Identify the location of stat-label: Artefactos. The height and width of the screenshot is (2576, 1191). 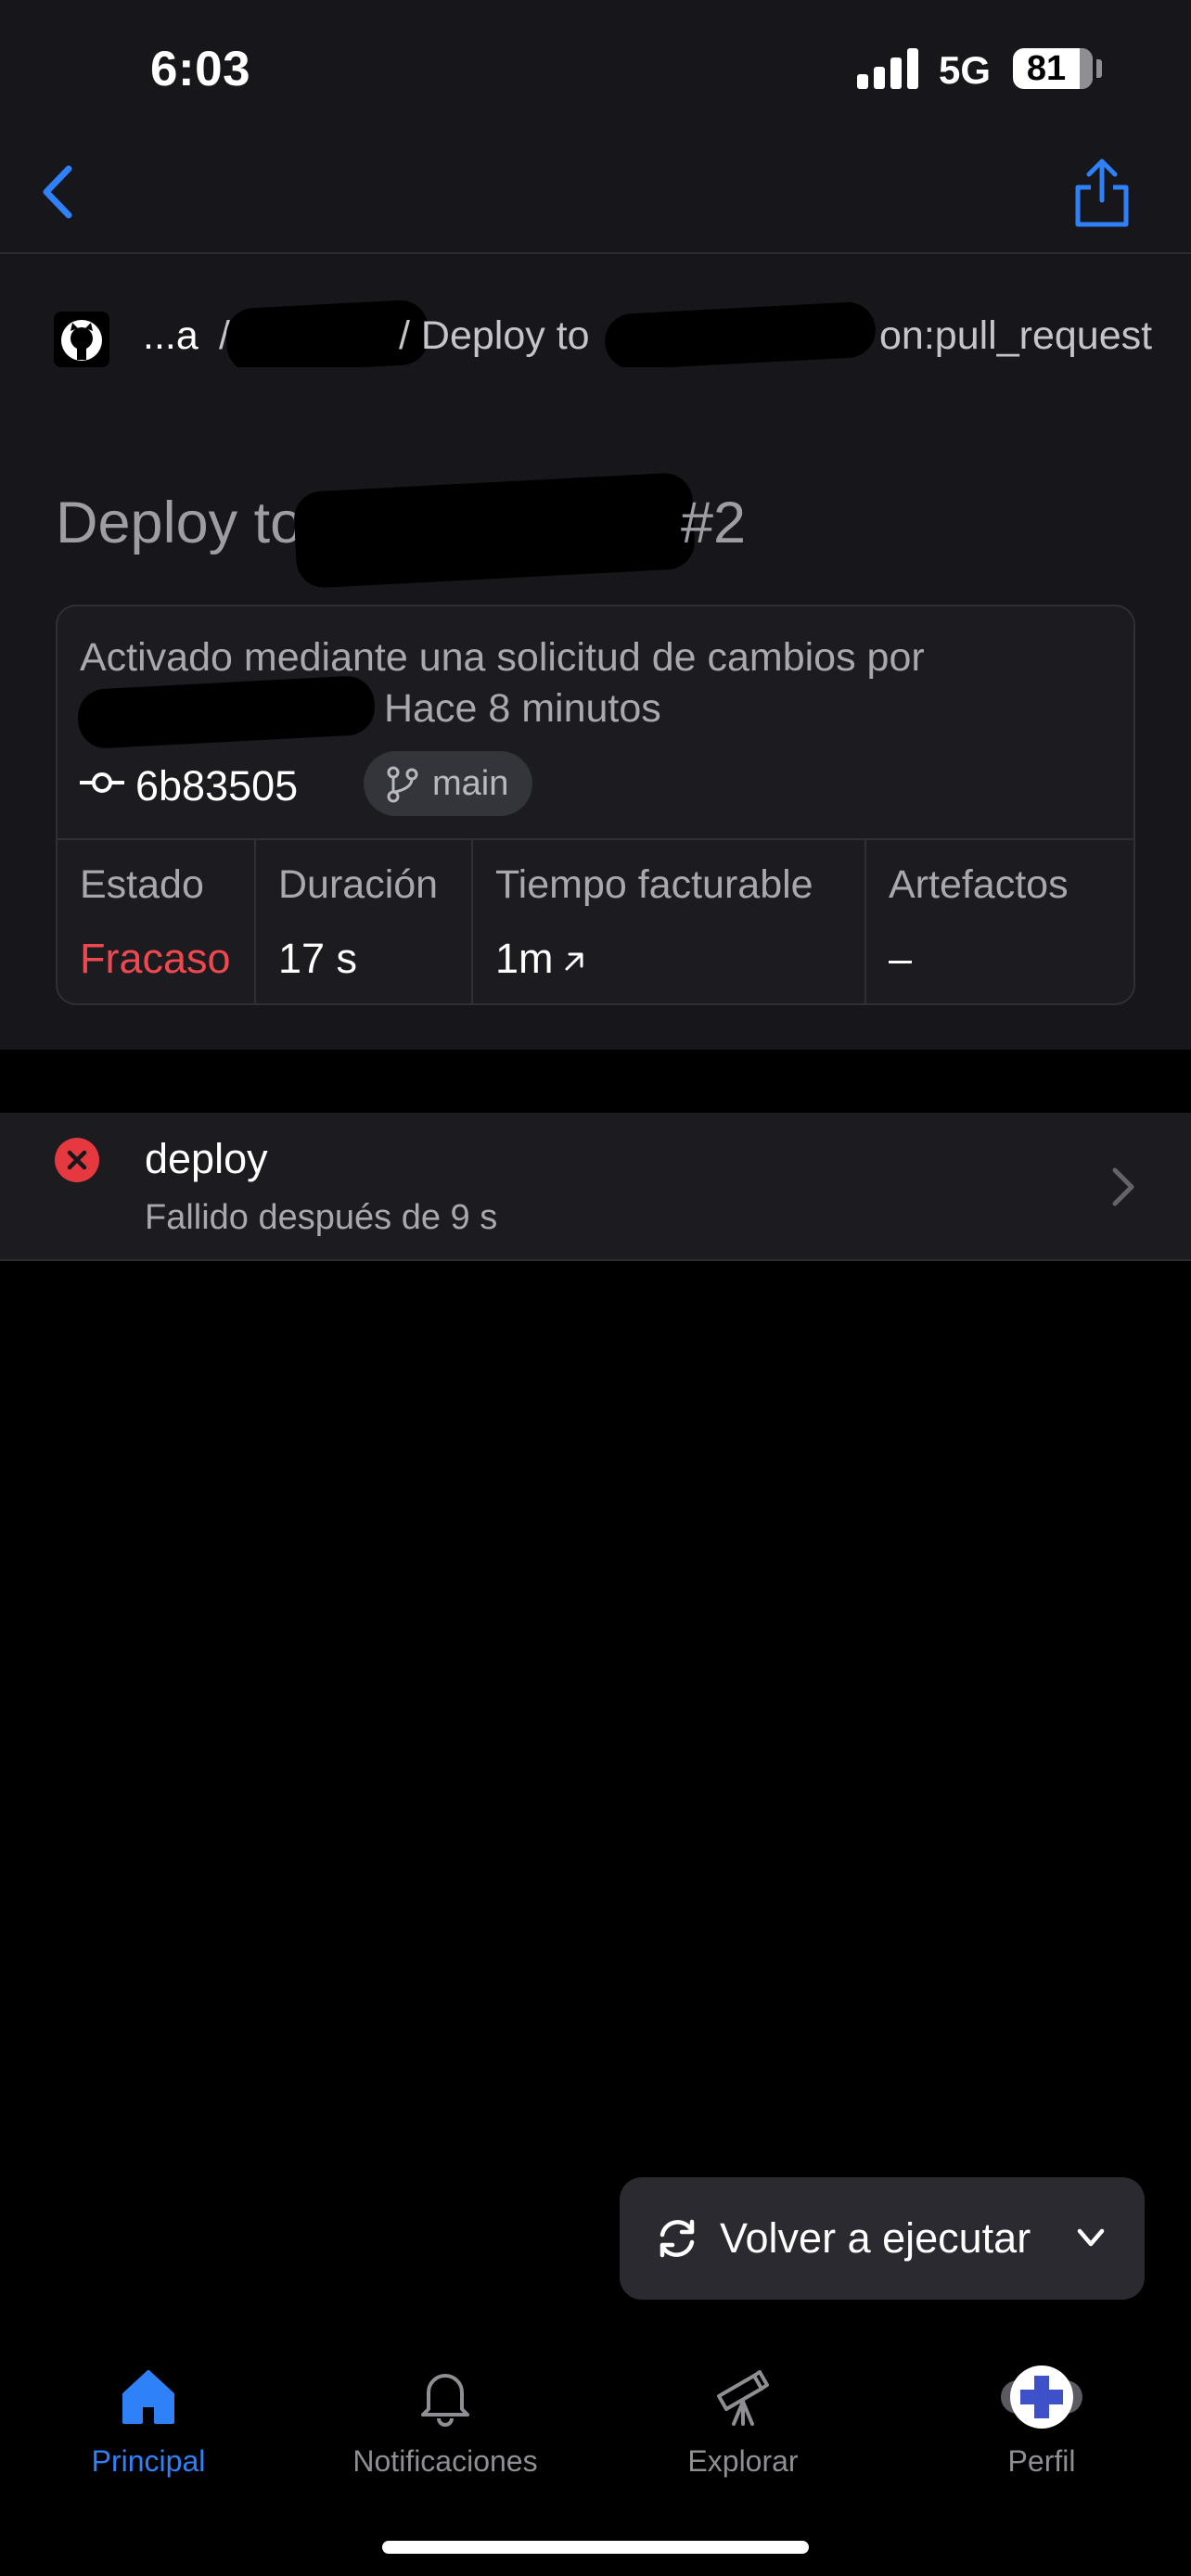
(979, 884).